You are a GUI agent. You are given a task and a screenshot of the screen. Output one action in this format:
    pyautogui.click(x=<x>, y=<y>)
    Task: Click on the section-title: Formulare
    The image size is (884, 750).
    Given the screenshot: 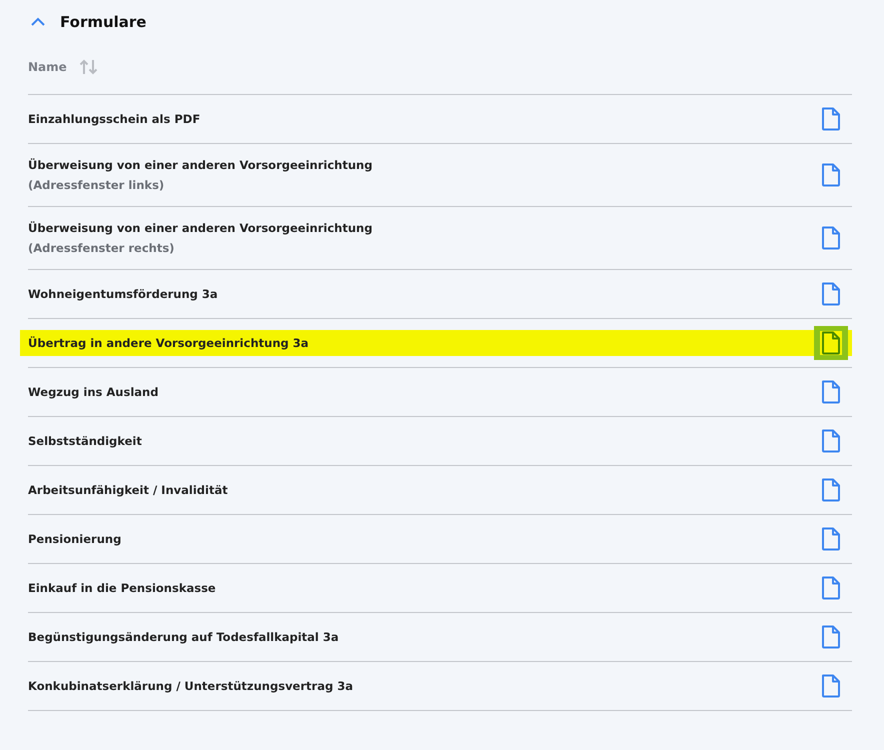 What is the action you would take?
    pyautogui.click(x=103, y=22)
    